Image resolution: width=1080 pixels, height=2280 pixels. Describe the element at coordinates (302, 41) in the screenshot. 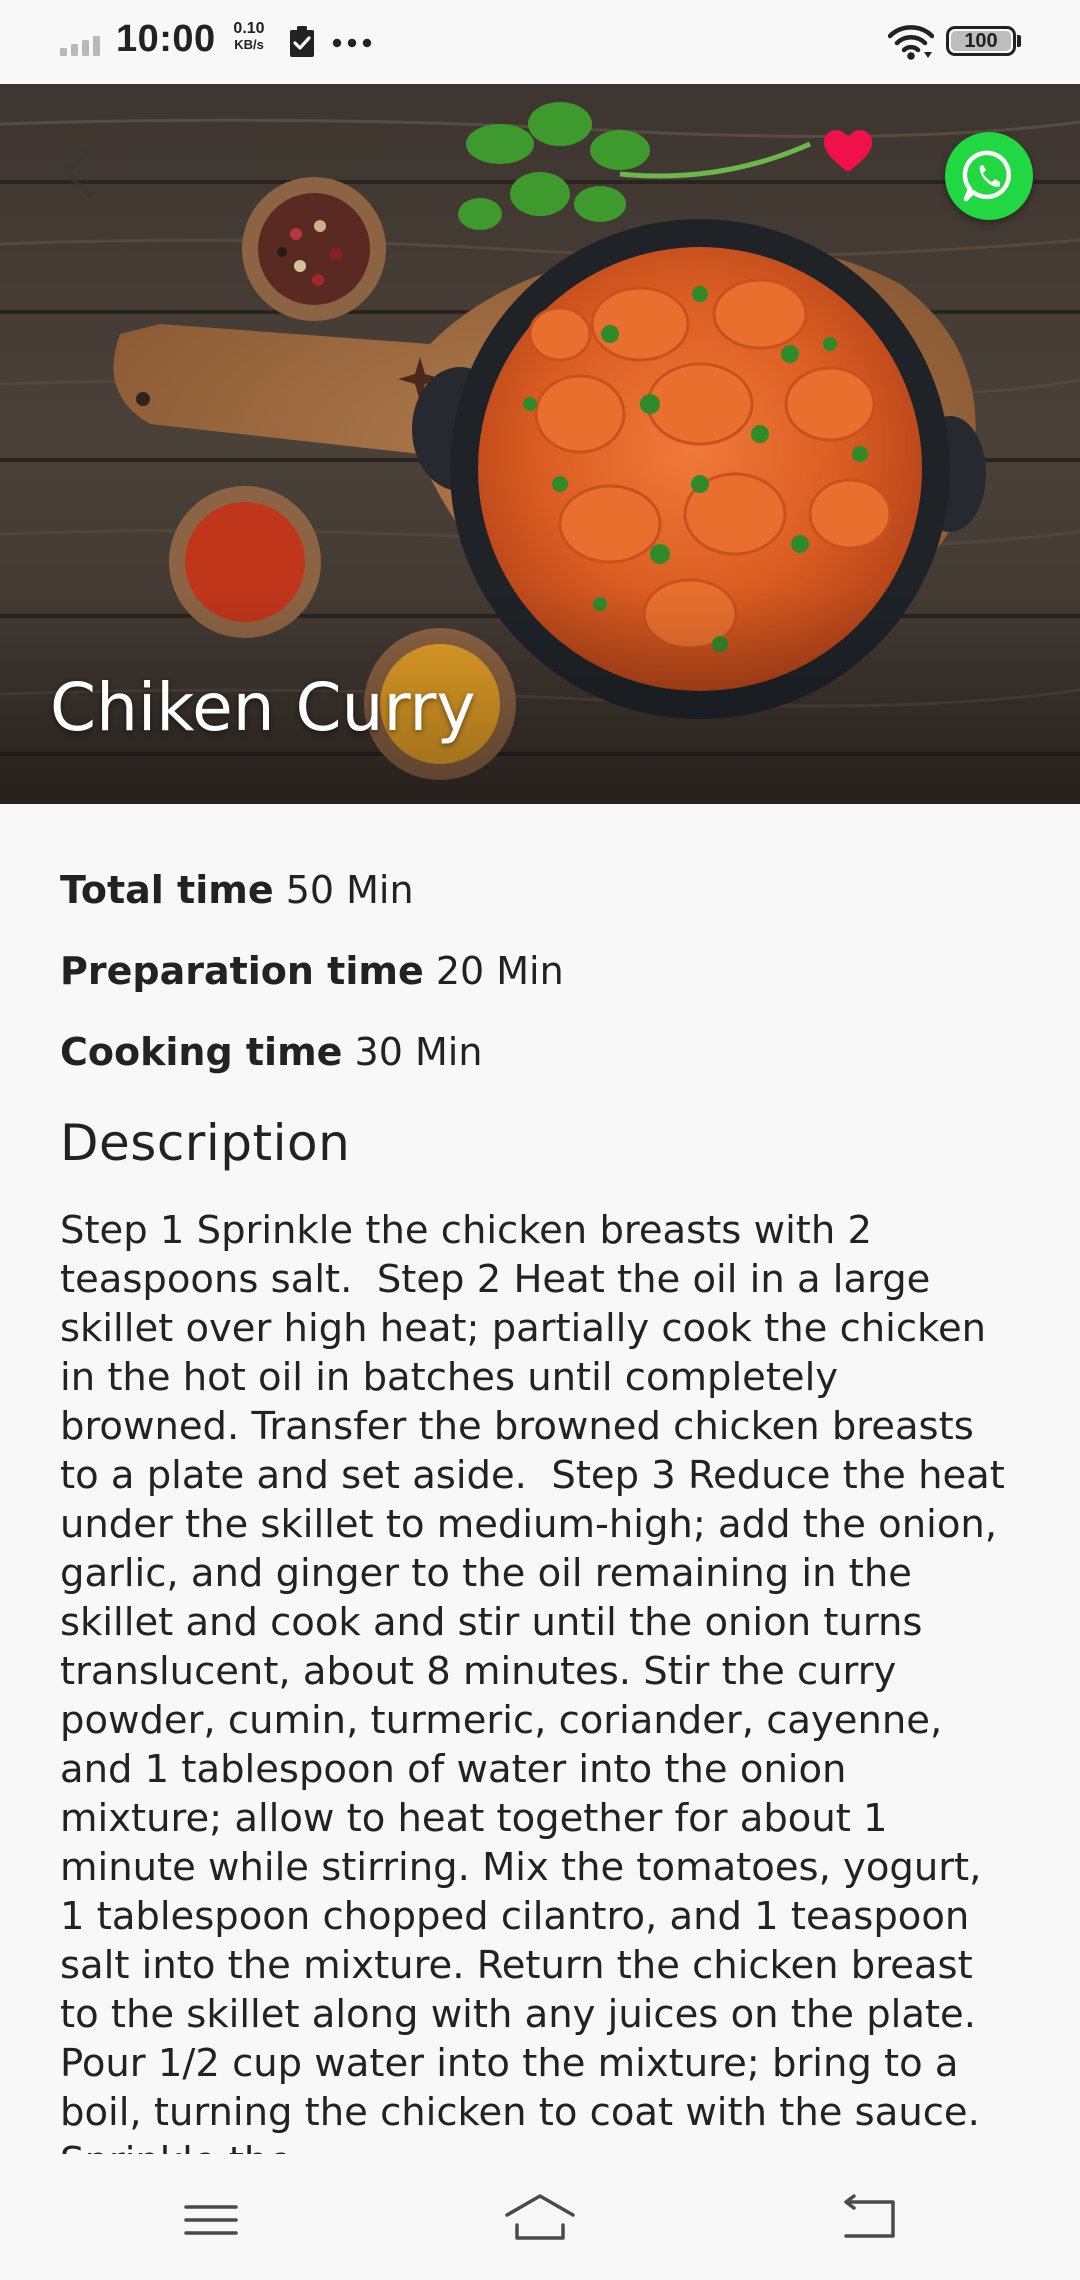

I see `clipboard-check-icon` at that location.